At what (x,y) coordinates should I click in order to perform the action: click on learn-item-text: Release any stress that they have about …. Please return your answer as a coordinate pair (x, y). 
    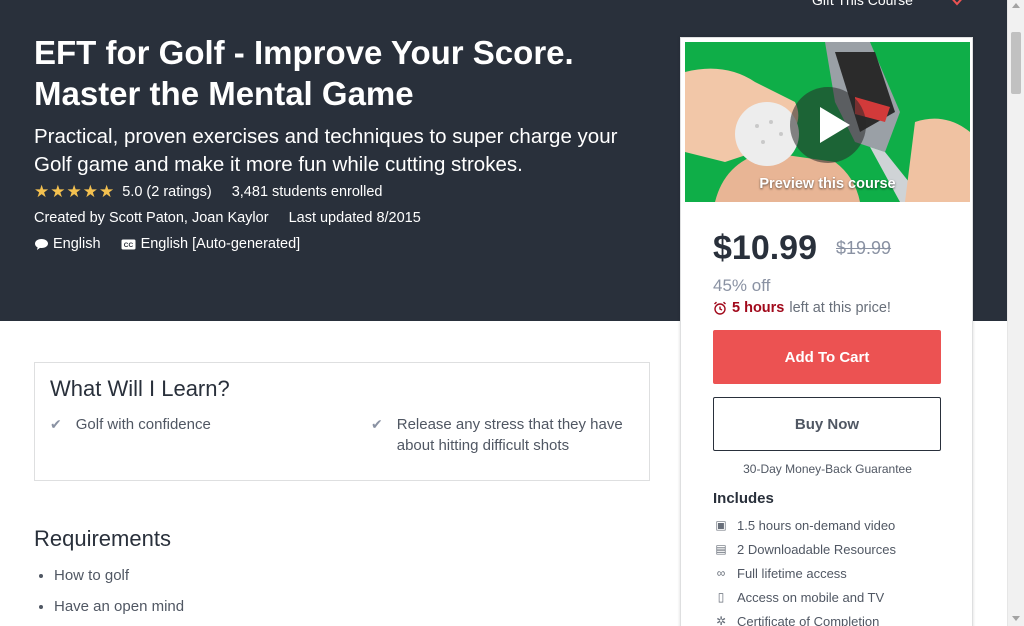
    Looking at the image, I should click on (509, 435).